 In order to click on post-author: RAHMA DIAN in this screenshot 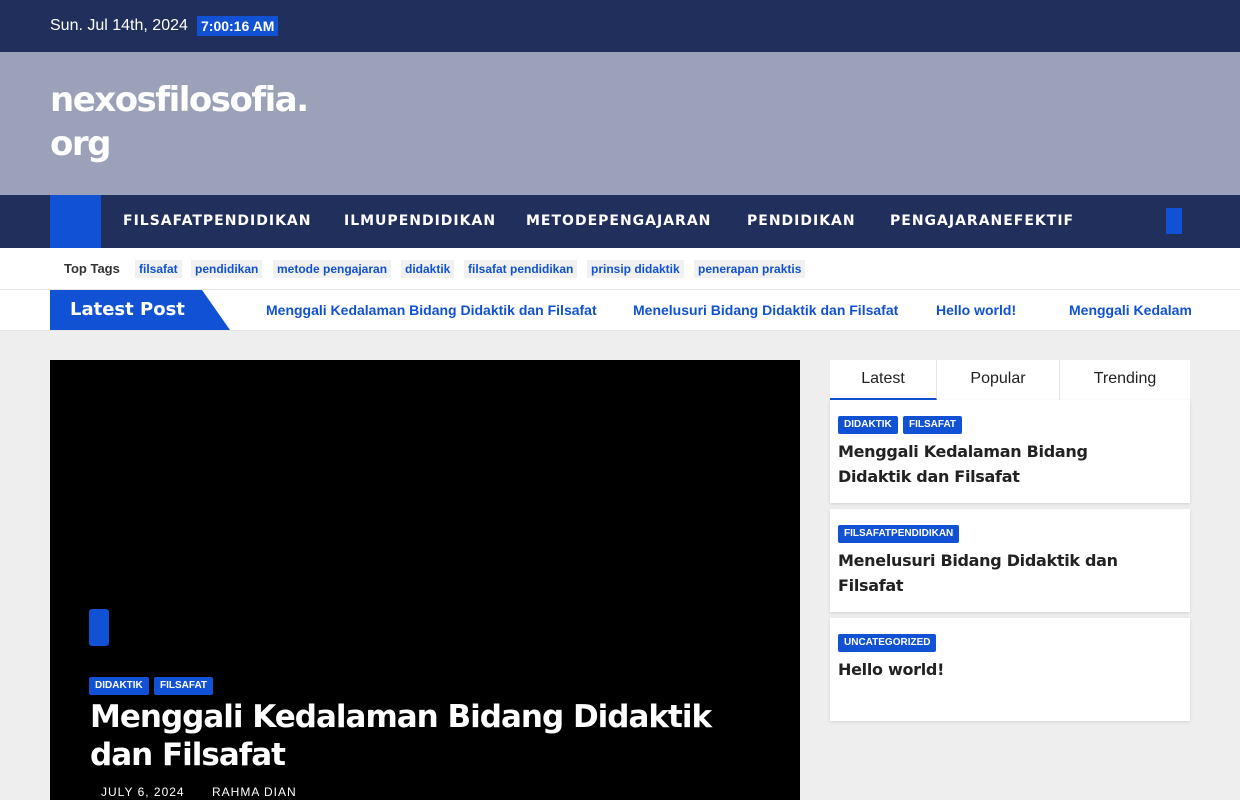, I will do `click(254, 792)`.